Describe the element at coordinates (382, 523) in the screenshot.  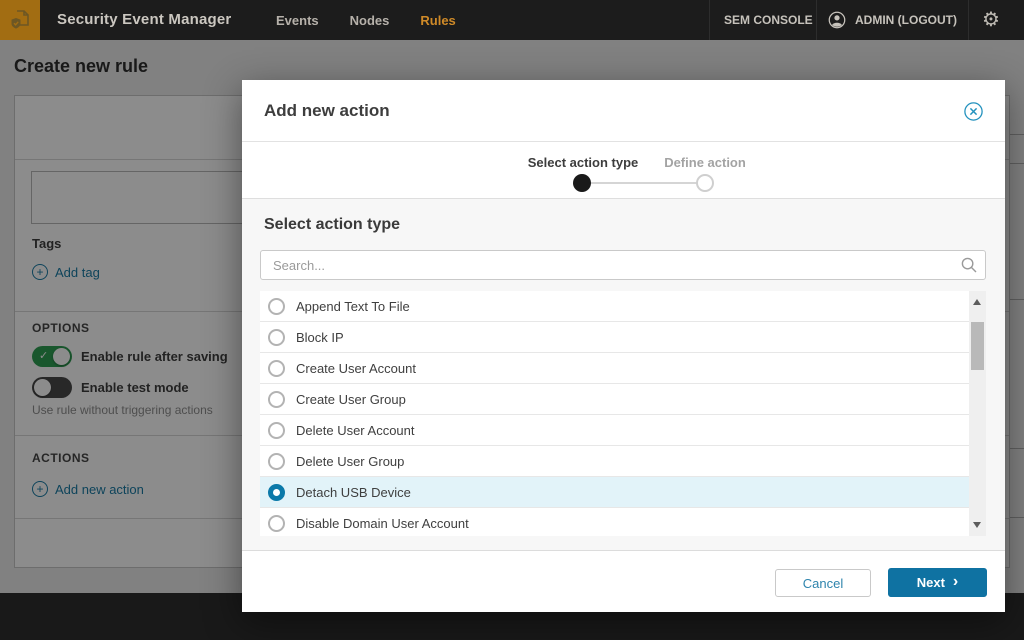
I see `option-label: Disable Domain User Account` at that location.